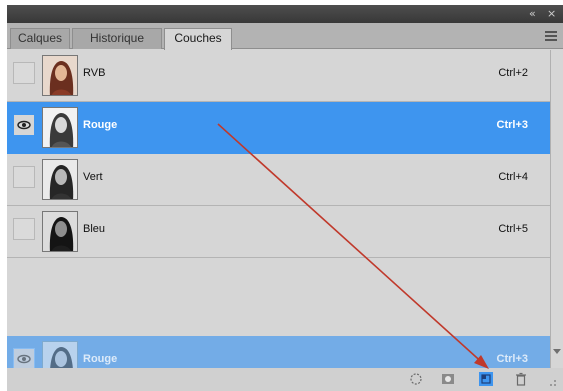 Image resolution: width=563 pixels, height=391 pixels. Describe the element at coordinates (557, 351) in the screenshot. I see `scroll-down-icon` at that location.